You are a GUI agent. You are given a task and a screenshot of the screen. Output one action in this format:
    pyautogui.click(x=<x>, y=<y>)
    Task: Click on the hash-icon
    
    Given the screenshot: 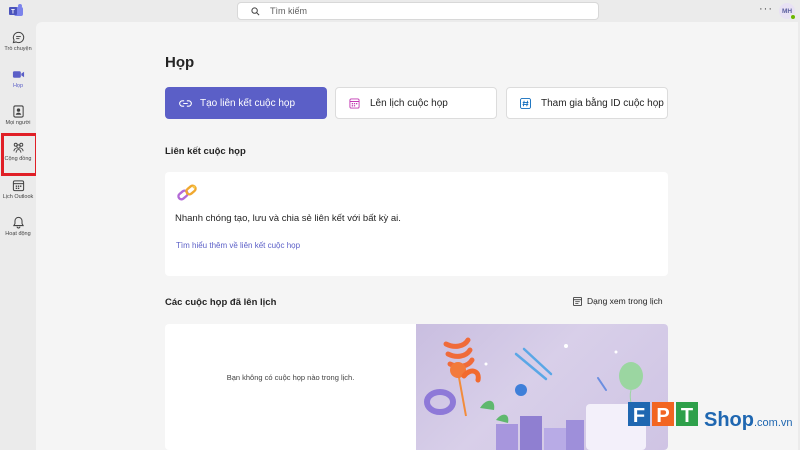 What is the action you would take?
    pyautogui.click(x=525, y=103)
    